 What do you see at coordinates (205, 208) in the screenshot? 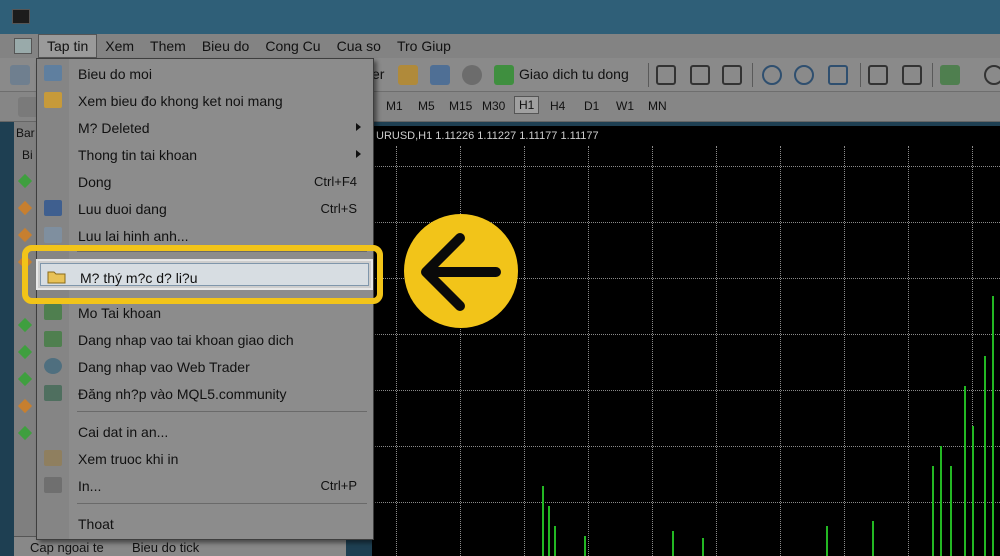
I see `menu-item-save-as: Luu duoi dang Ctrl+S` at bounding box center [205, 208].